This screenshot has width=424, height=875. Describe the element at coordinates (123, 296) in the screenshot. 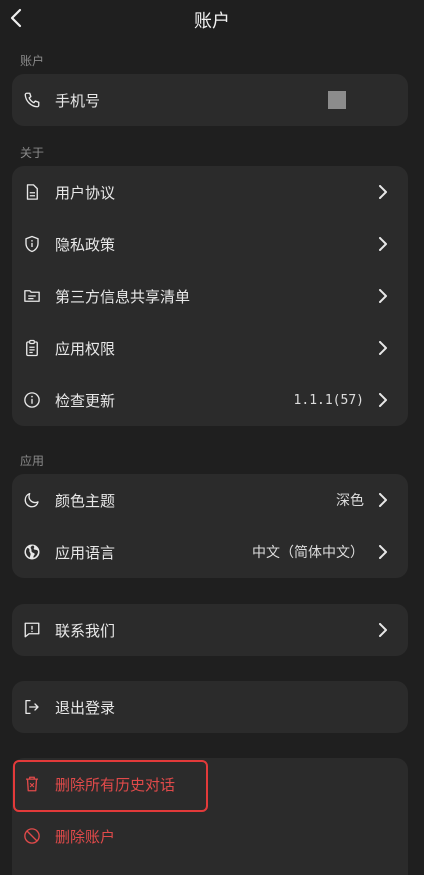

I see `row-label: 第三方信息共享清单` at that location.